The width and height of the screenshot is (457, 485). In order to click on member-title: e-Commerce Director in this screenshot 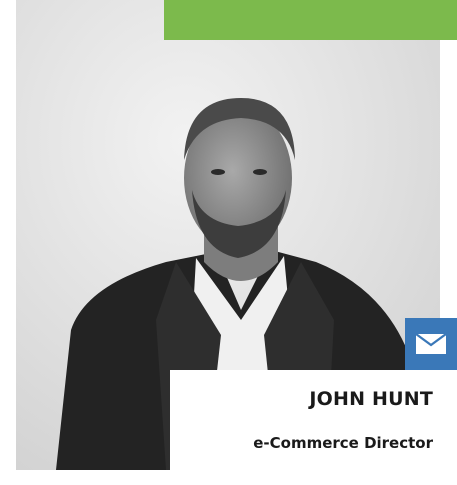, I will do `click(343, 443)`.